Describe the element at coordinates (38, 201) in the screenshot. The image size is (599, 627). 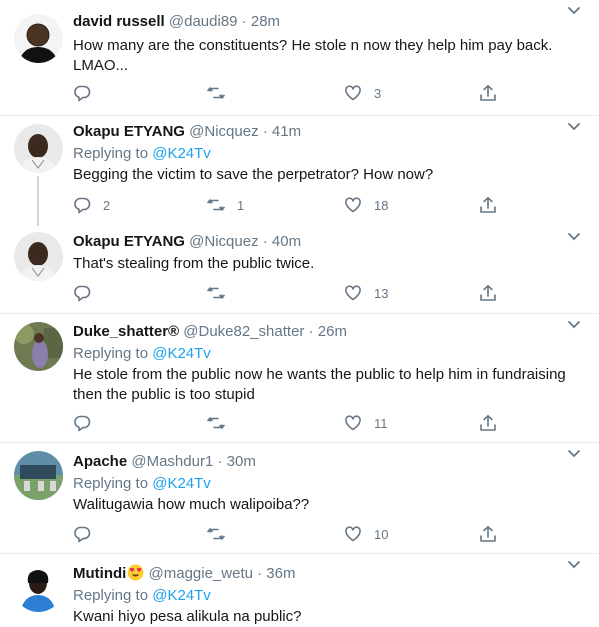
I see `thread-line` at that location.